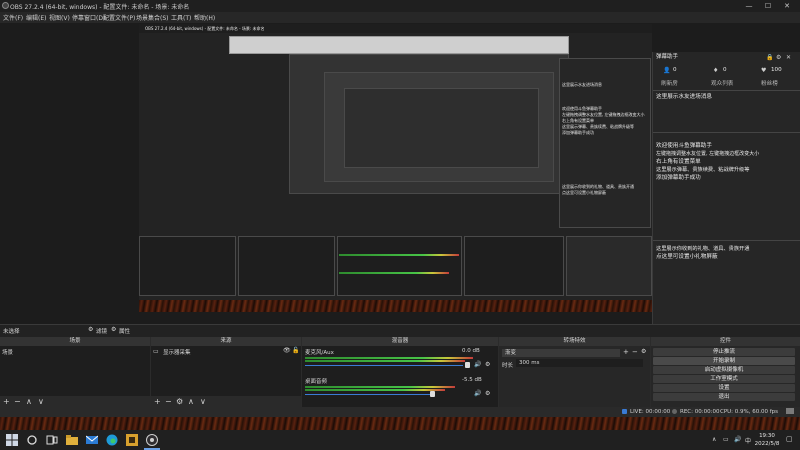 The image size is (800, 450). What do you see at coordinates (724, 388) in the screenshot?
I see `settings-button: 设置` at bounding box center [724, 388].